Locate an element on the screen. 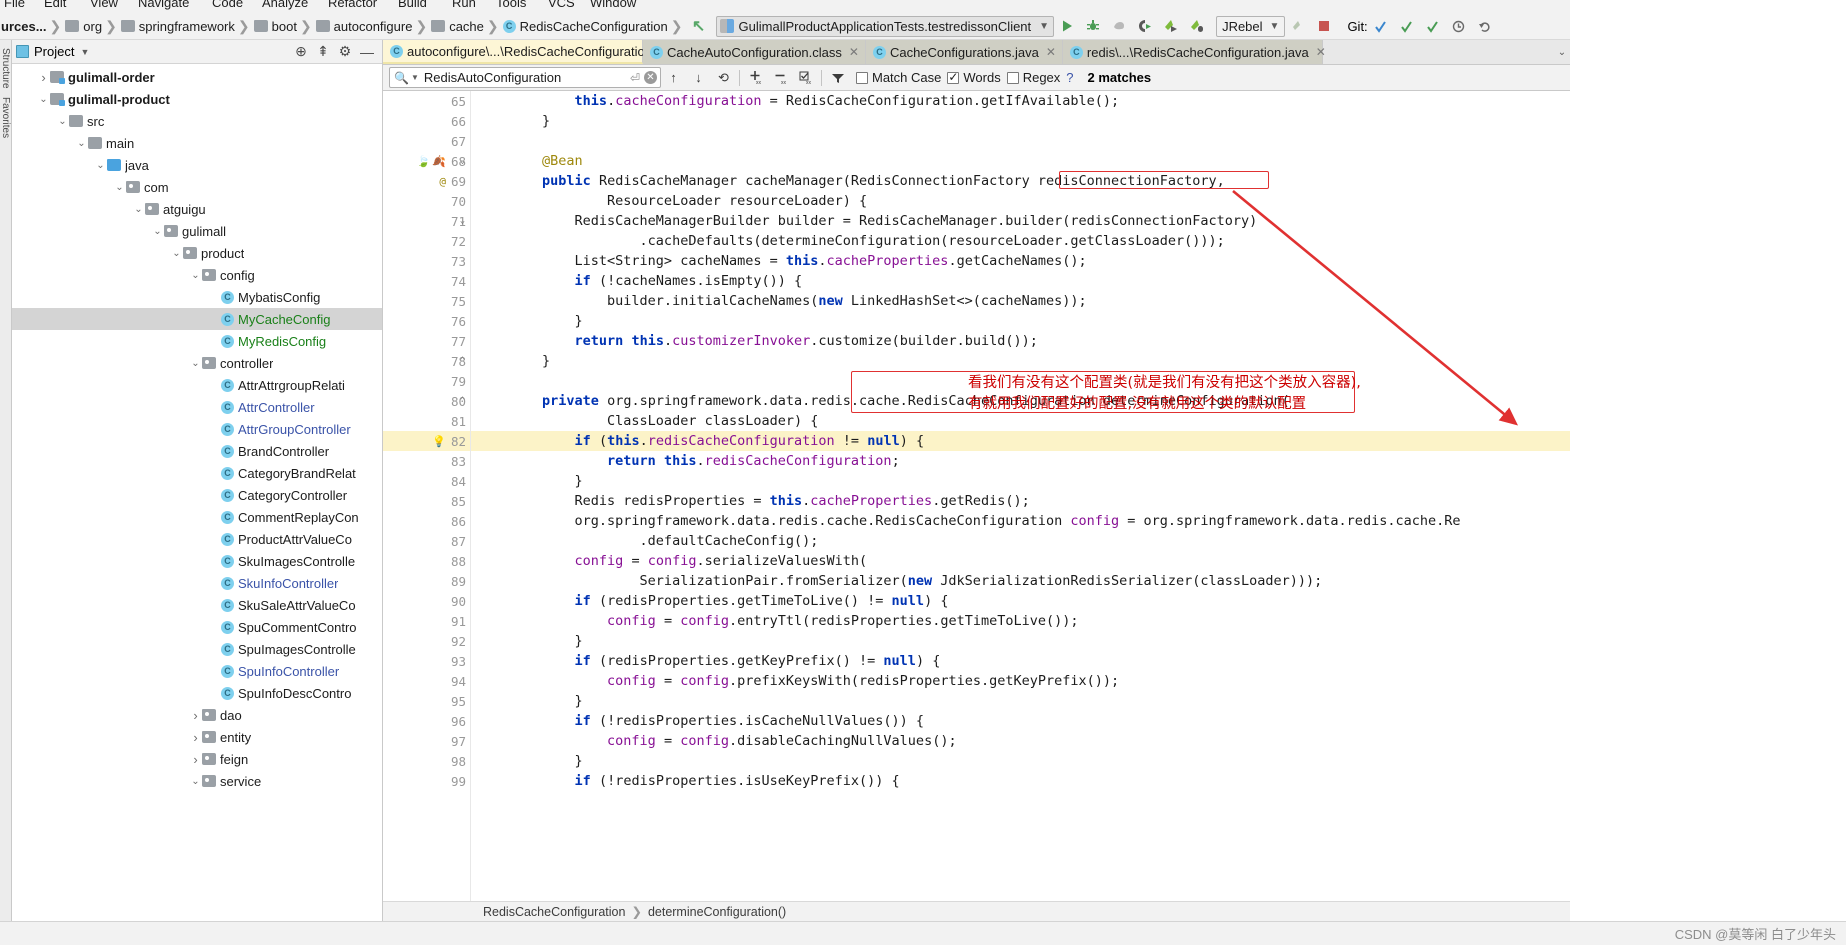 The height and width of the screenshot is (945, 1846). gutter-line-84: 84 is located at coordinates (426, 481).